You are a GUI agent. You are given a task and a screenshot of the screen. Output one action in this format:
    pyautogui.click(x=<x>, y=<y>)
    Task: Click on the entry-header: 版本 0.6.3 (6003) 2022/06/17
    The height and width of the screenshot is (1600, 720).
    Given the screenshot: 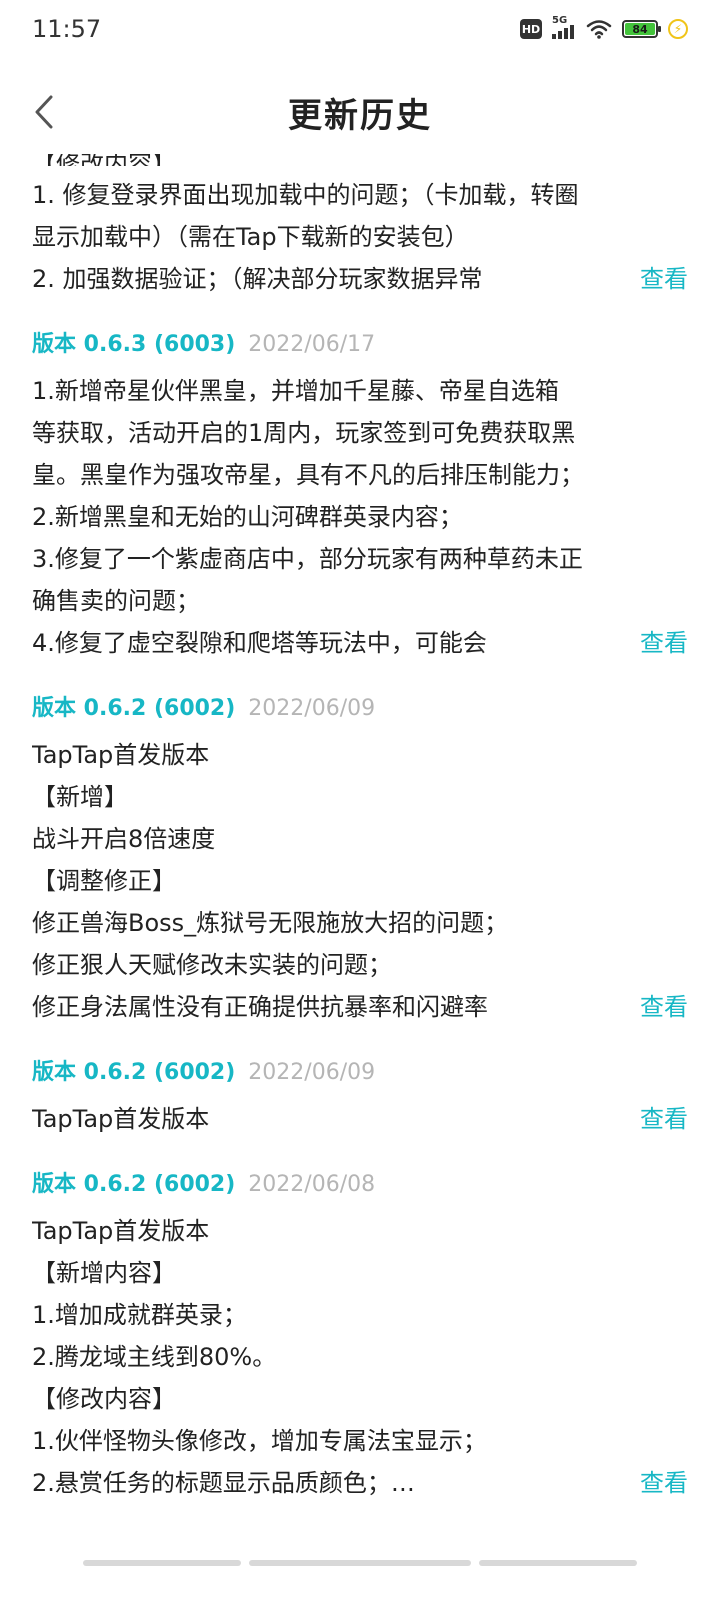 What is the action you would take?
    pyautogui.click(x=360, y=345)
    